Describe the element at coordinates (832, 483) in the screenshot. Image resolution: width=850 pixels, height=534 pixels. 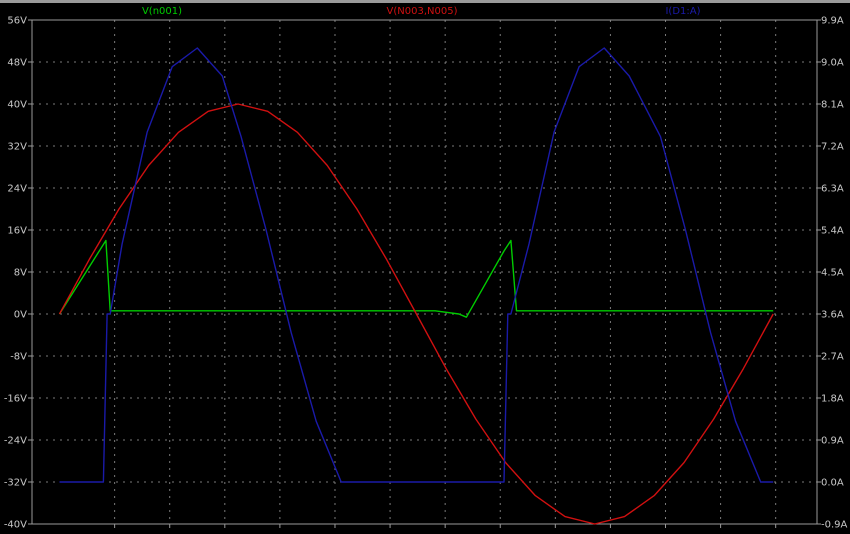
I see `right-tick-label: 0.0A` at that location.